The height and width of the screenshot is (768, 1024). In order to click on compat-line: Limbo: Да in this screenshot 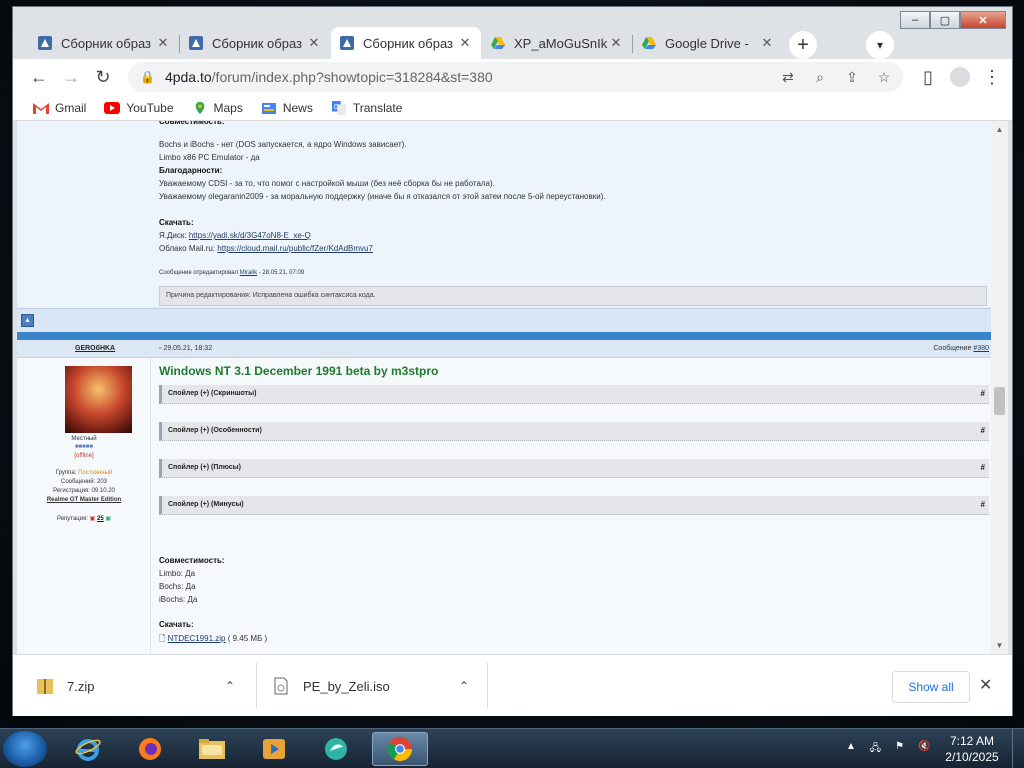, I will do `click(177, 573)`.